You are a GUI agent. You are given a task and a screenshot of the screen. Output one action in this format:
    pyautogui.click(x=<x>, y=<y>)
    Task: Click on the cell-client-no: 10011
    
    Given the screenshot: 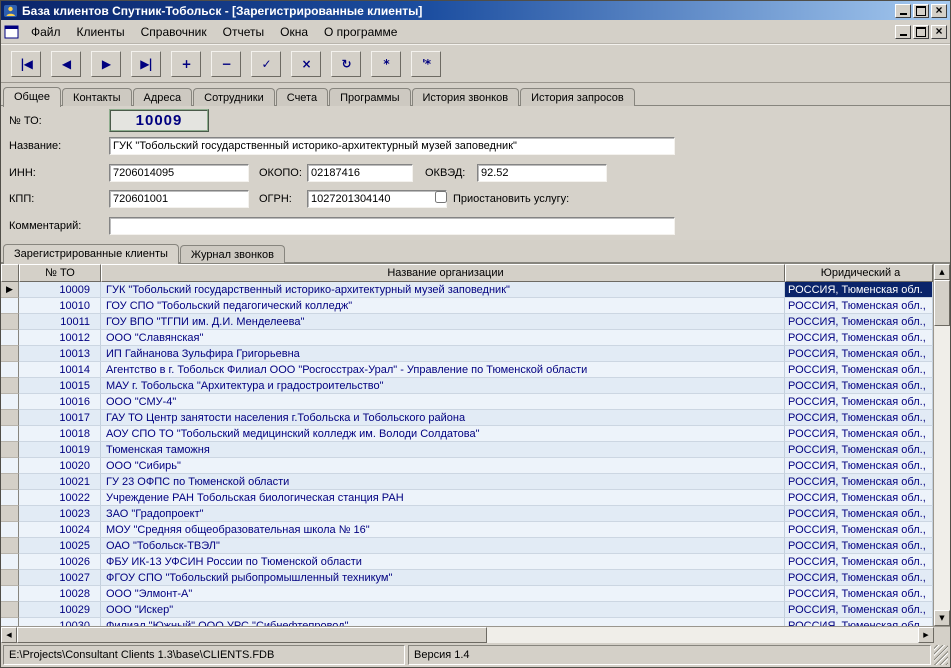 What is the action you would take?
    pyautogui.click(x=60, y=322)
    